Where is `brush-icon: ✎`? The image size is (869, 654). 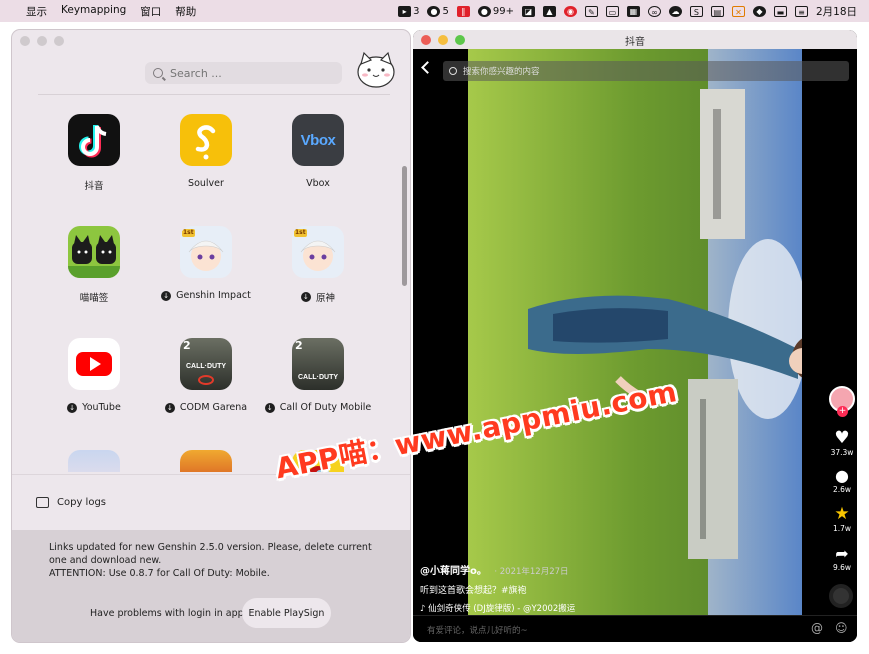 brush-icon: ✎ is located at coordinates (591, 11).